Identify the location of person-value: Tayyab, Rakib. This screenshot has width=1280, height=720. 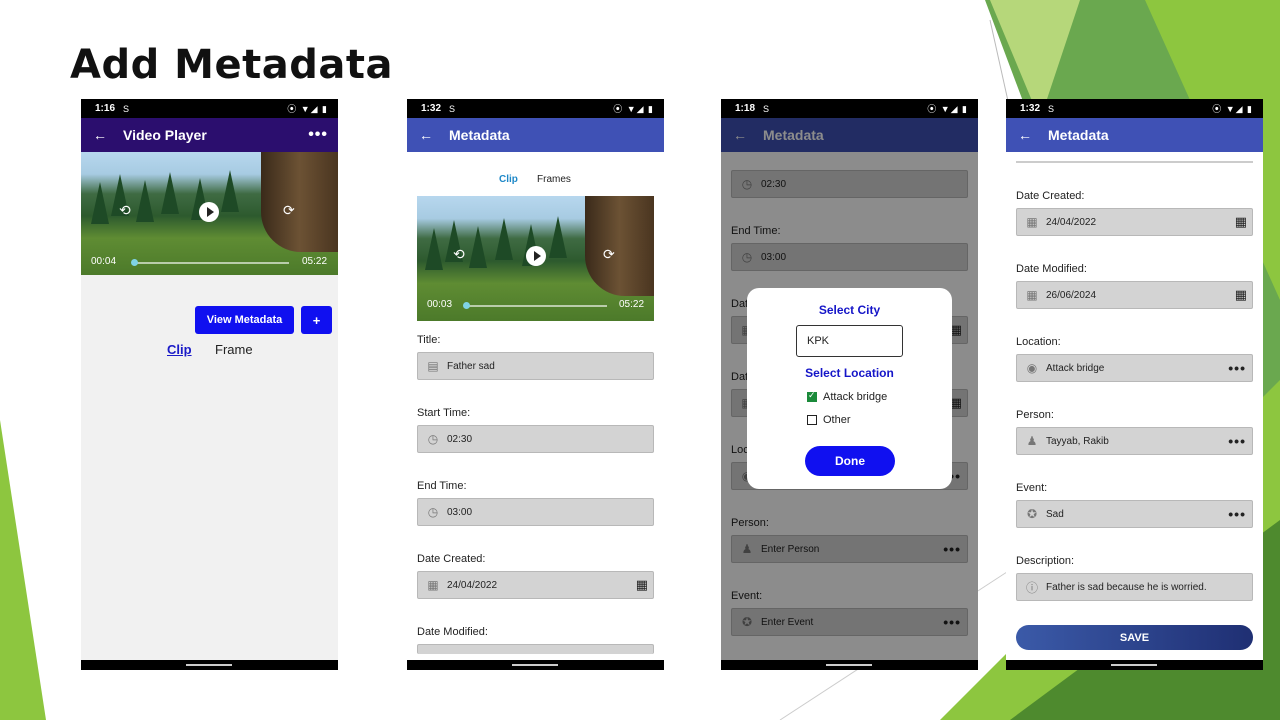
(1077, 441).